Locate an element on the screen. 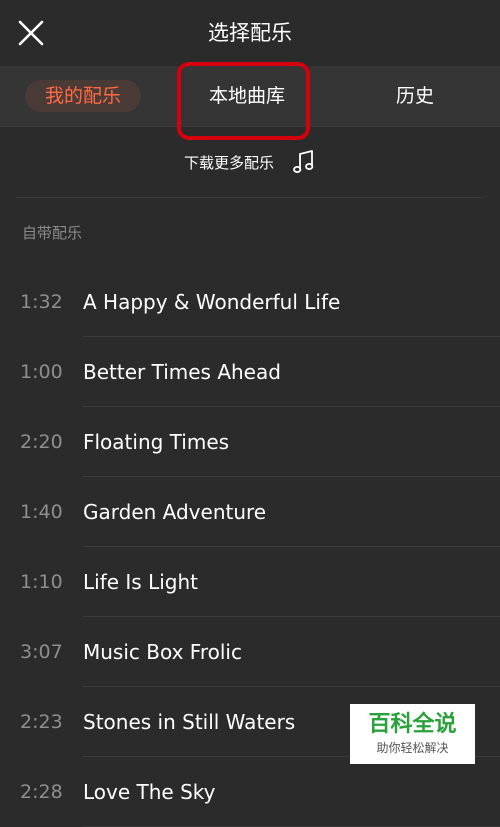 The height and width of the screenshot is (827, 500). tab-local-library: 本地曲库 is located at coordinates (247, 96).